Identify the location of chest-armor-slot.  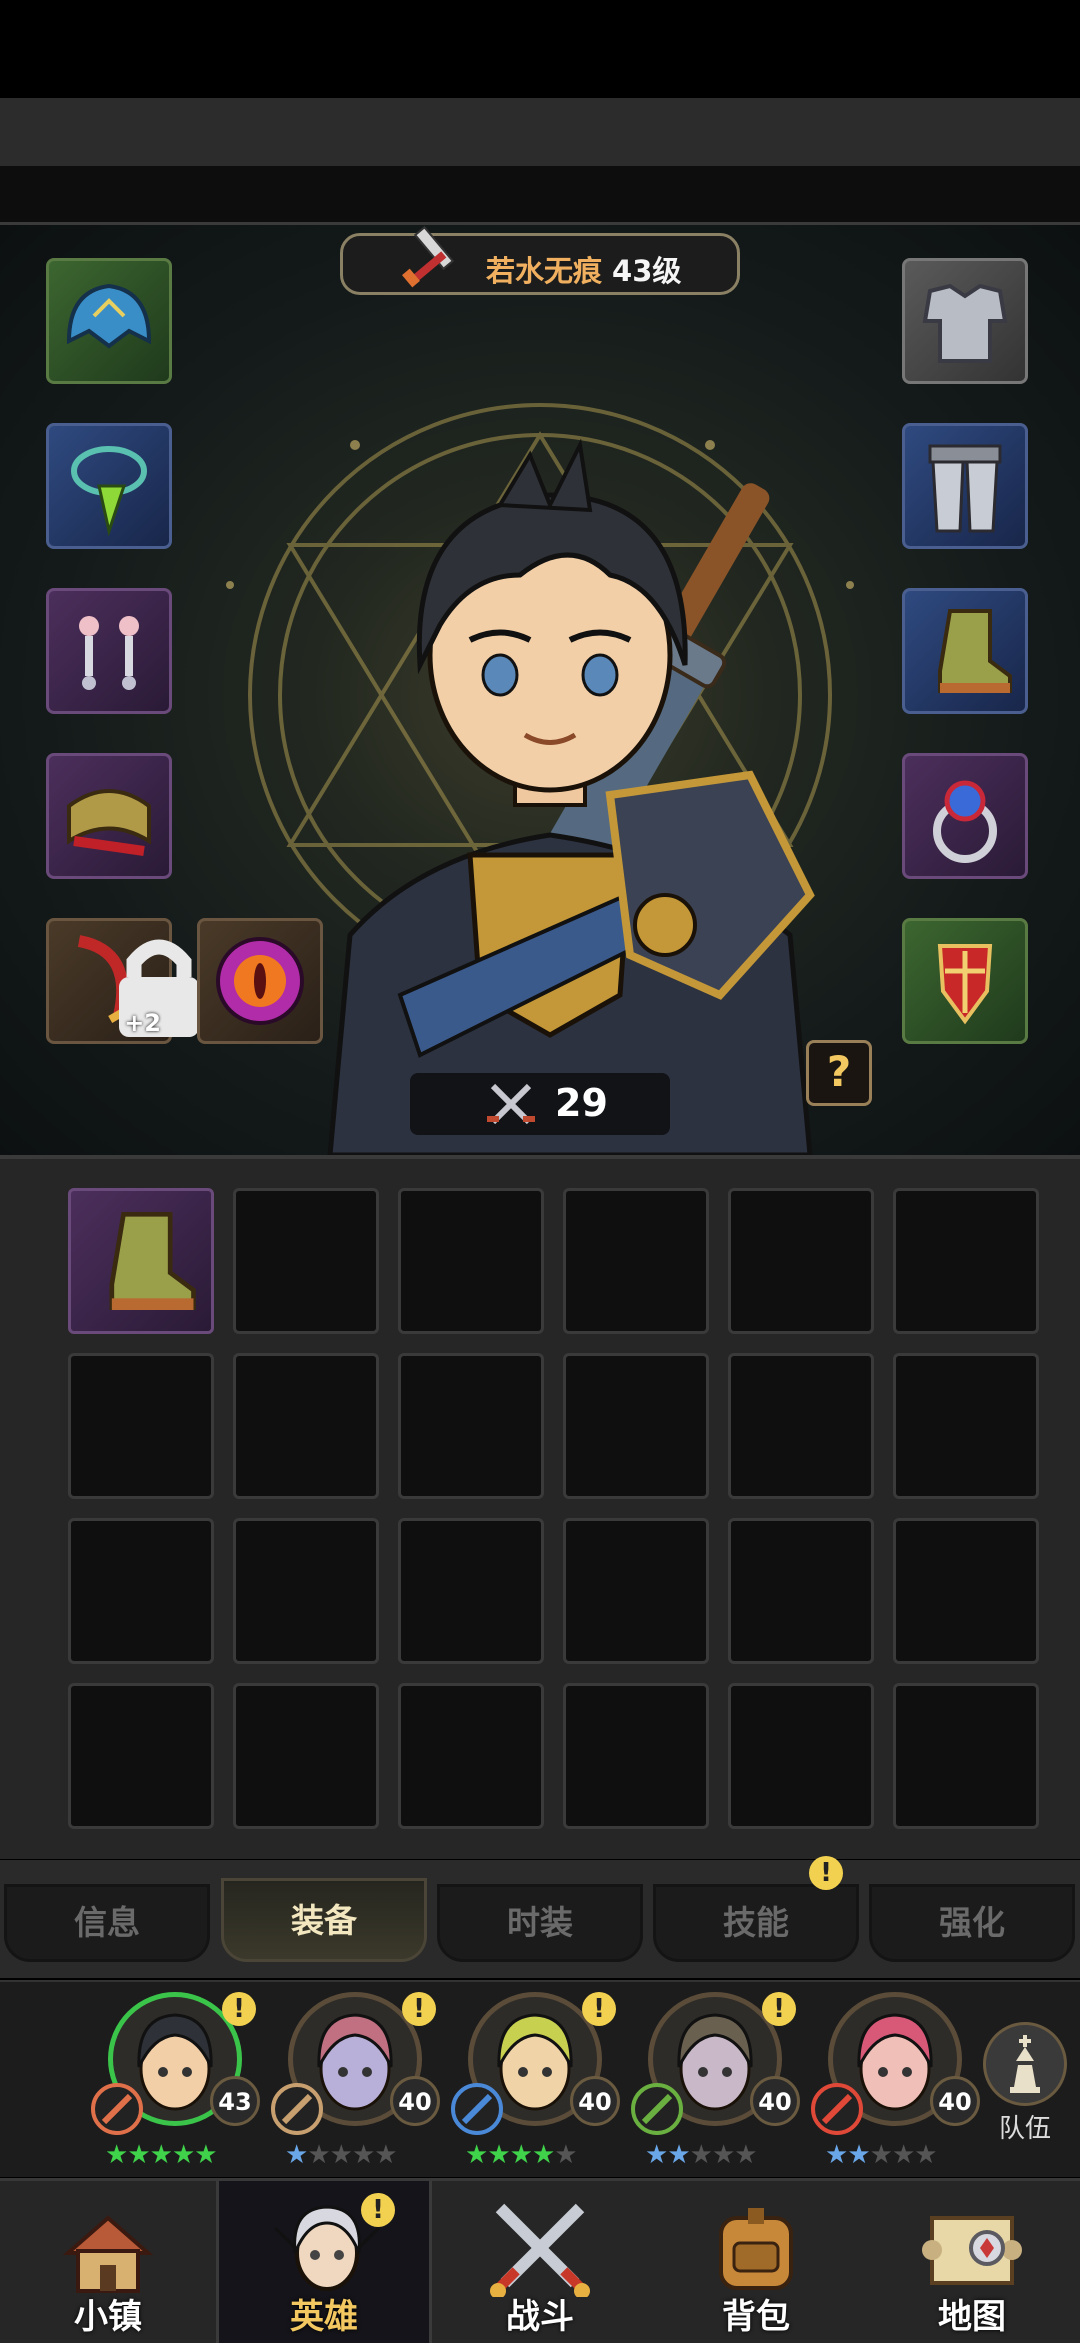
(965, 321).